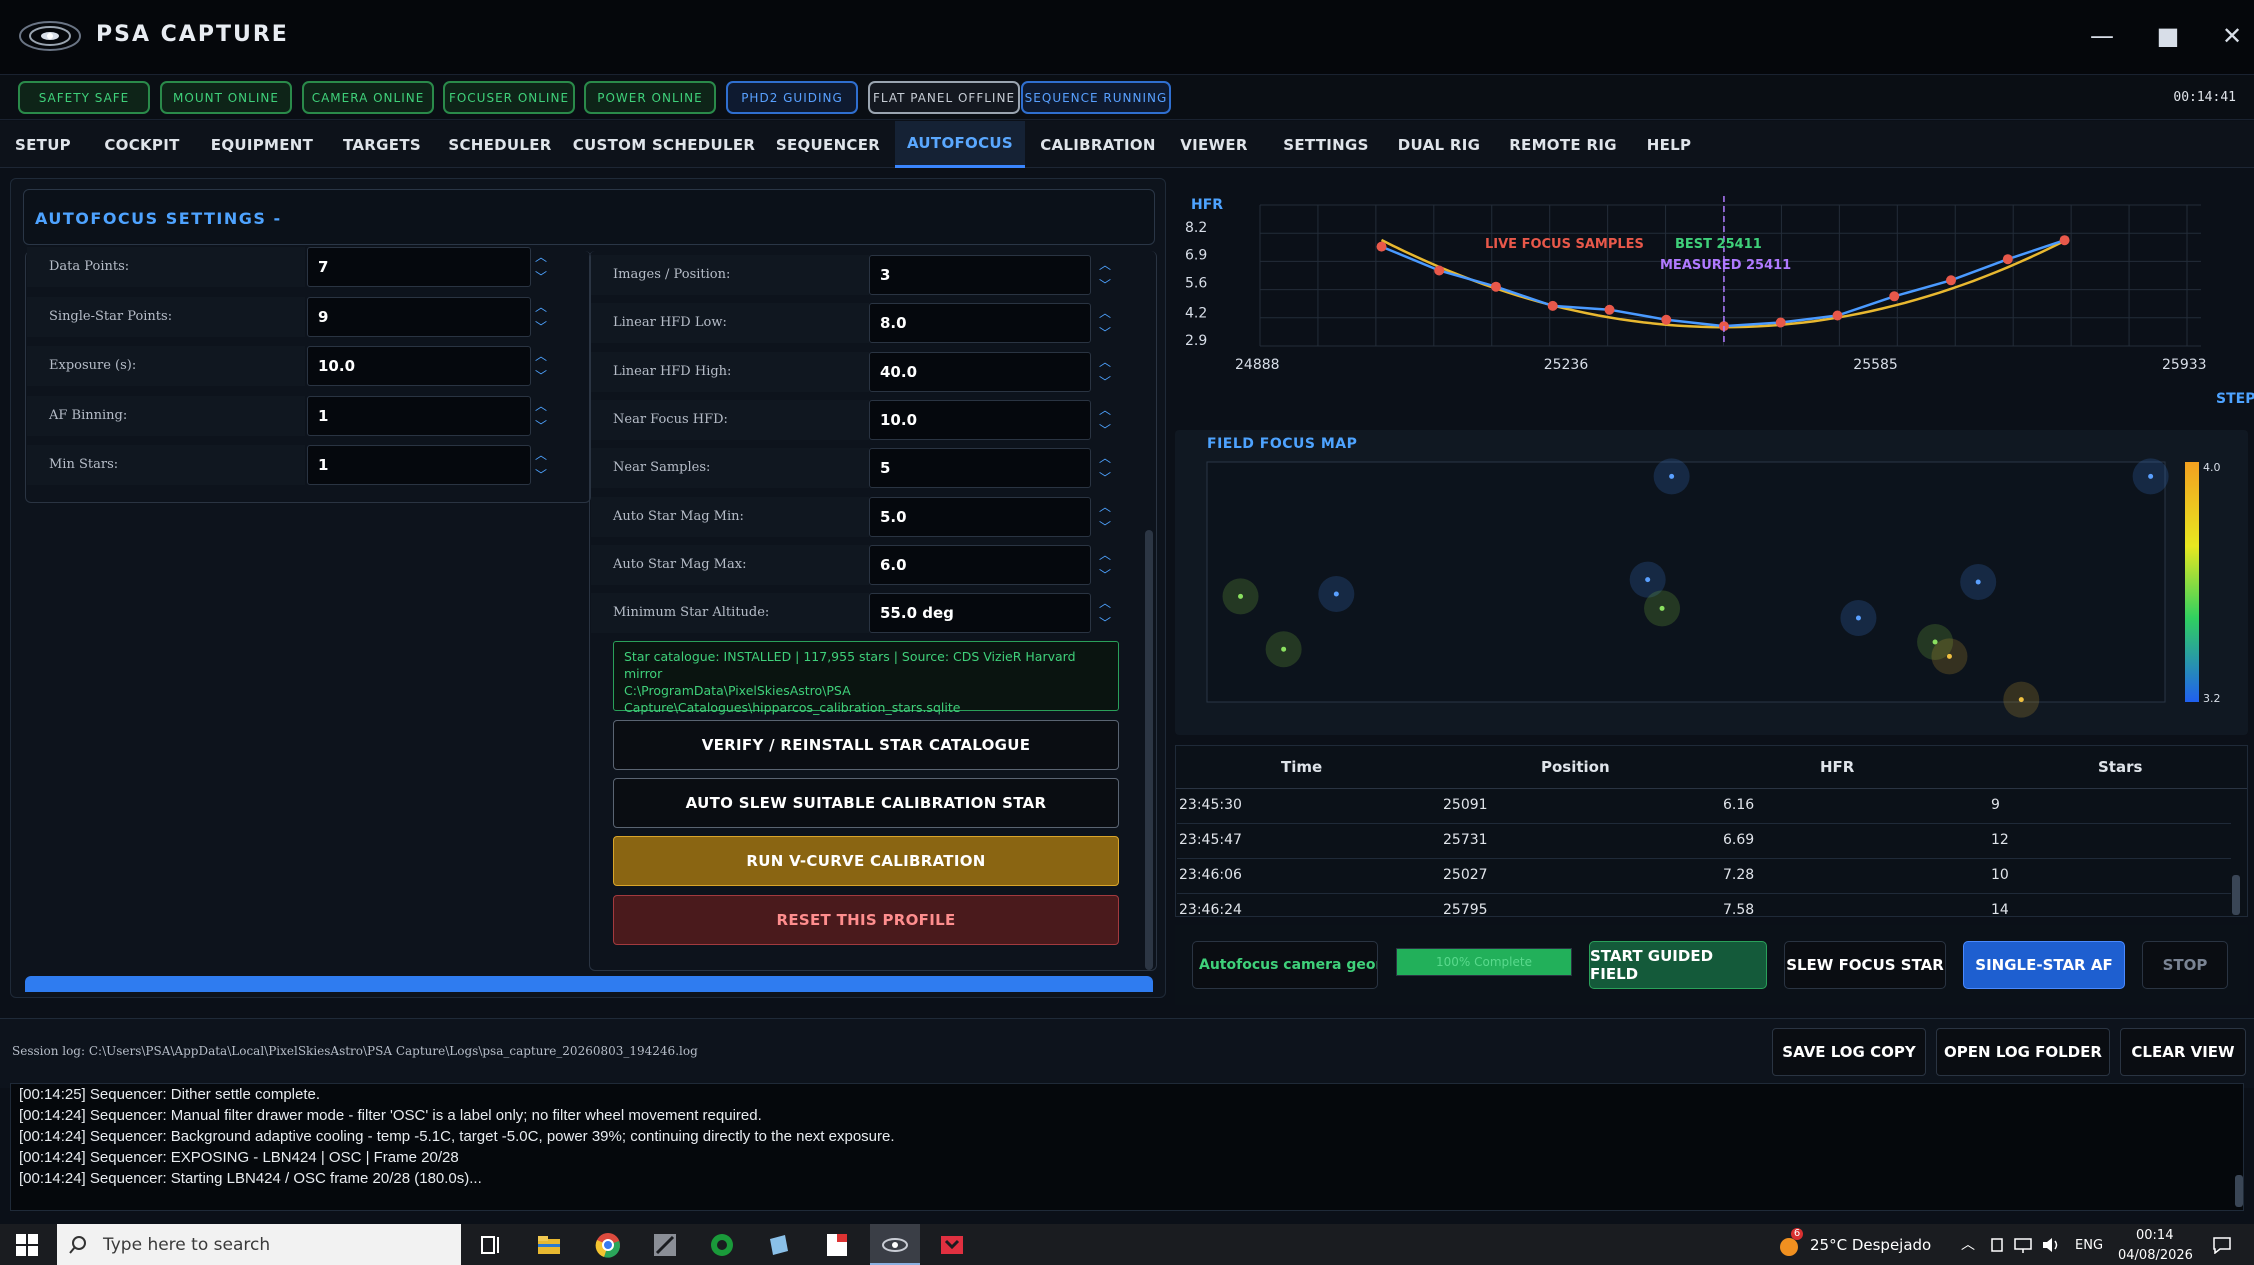 This screenshot has height=1265, width=2254. What do you see at coordinates (2120, 767) in the screenshot?
I see `col-stars: Stars` at bounding box center [2120, 767].